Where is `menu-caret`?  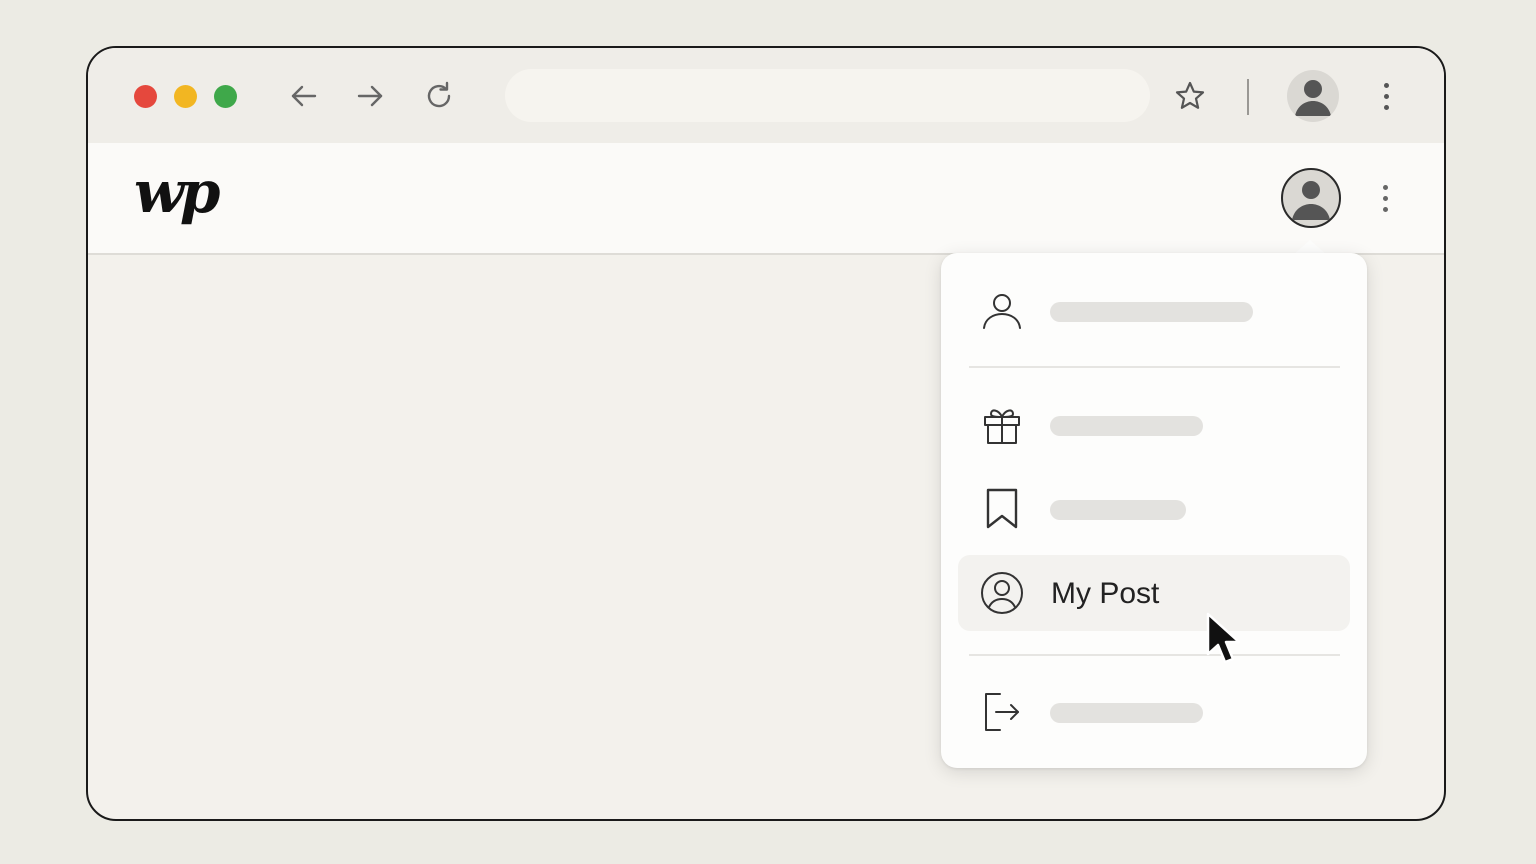 menu-caret is located at coordinates (1310, 247).